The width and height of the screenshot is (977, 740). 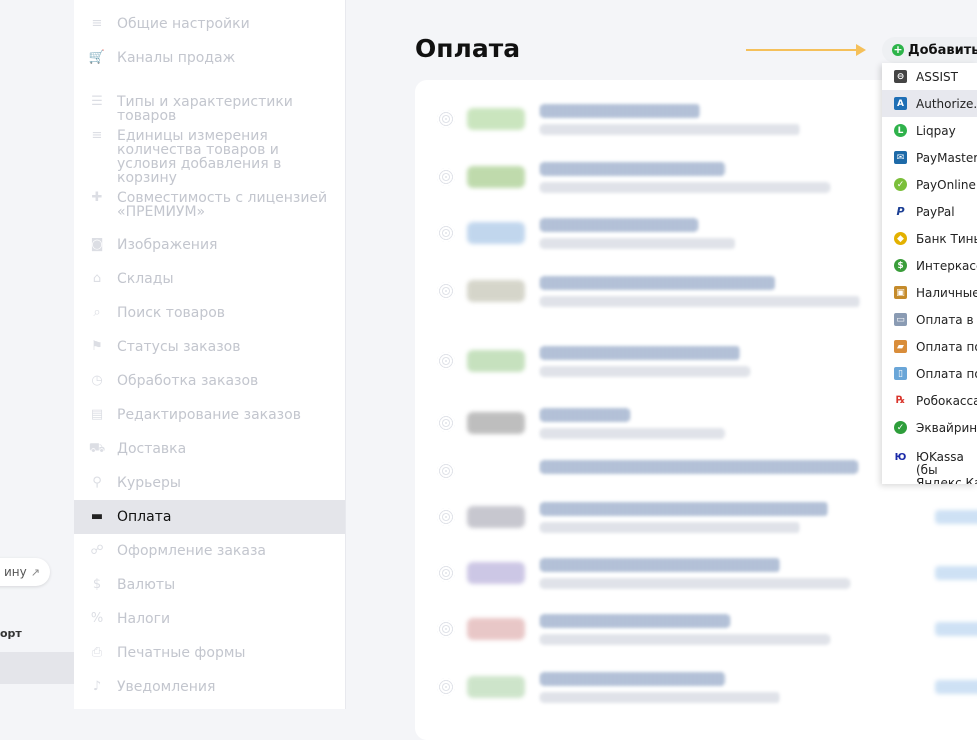 I want to click on dropdown-item-invoice: ▯ Оплата по, so click(x=929, y=373).